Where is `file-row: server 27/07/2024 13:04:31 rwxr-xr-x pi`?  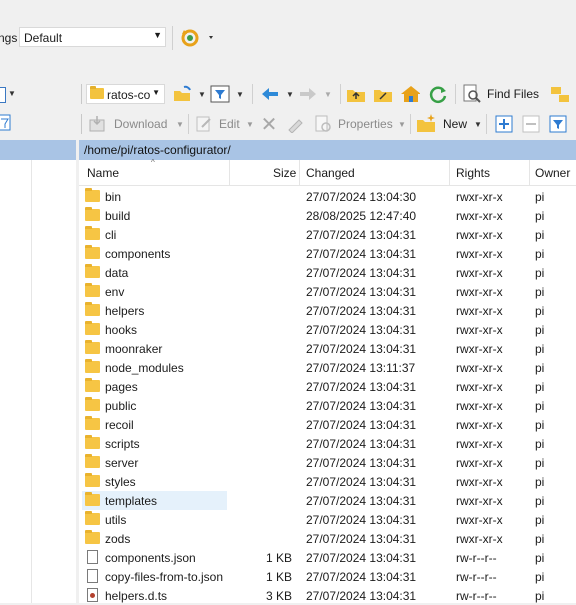
file-row: server 27/07/2024 13:04:31 rwxr-xr-x pi is located at coordinates (327, 462).